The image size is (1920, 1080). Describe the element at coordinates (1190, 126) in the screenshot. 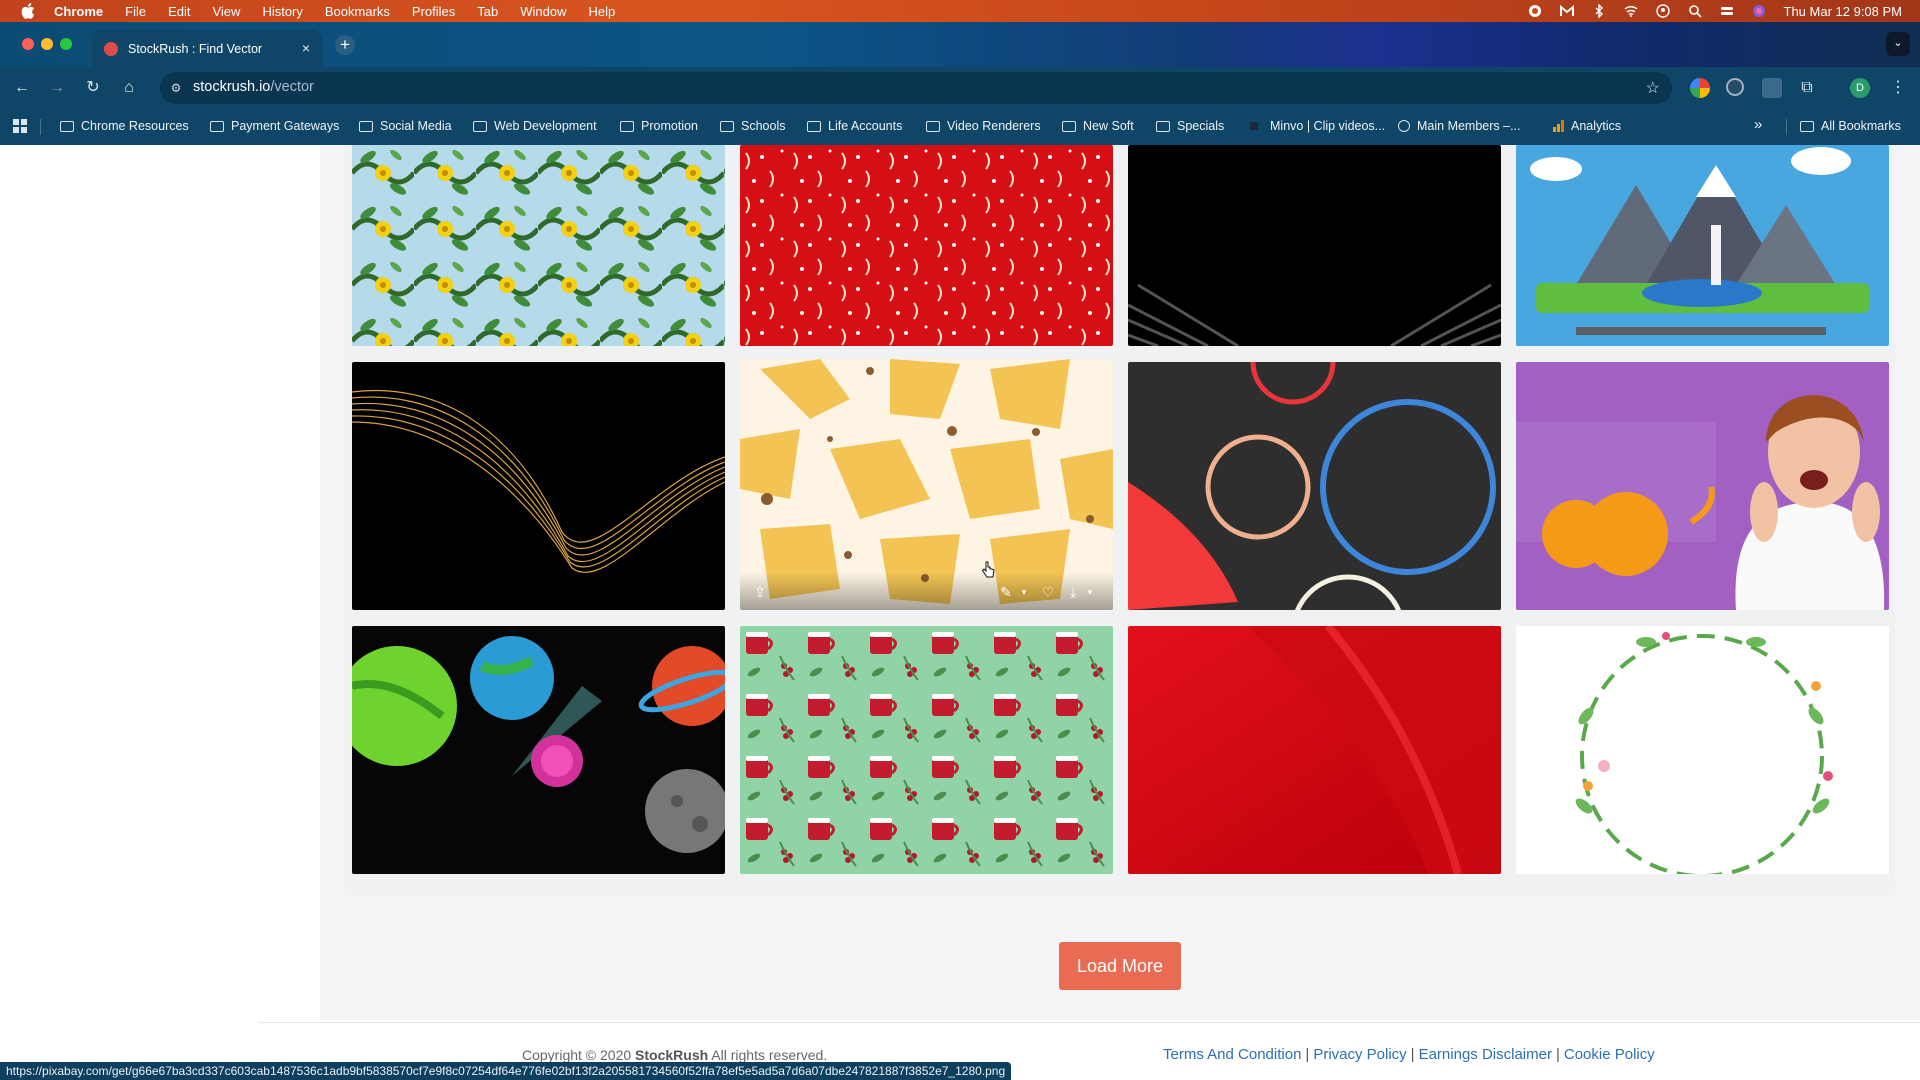

I see `bookmark-specials: Specials` at that location.